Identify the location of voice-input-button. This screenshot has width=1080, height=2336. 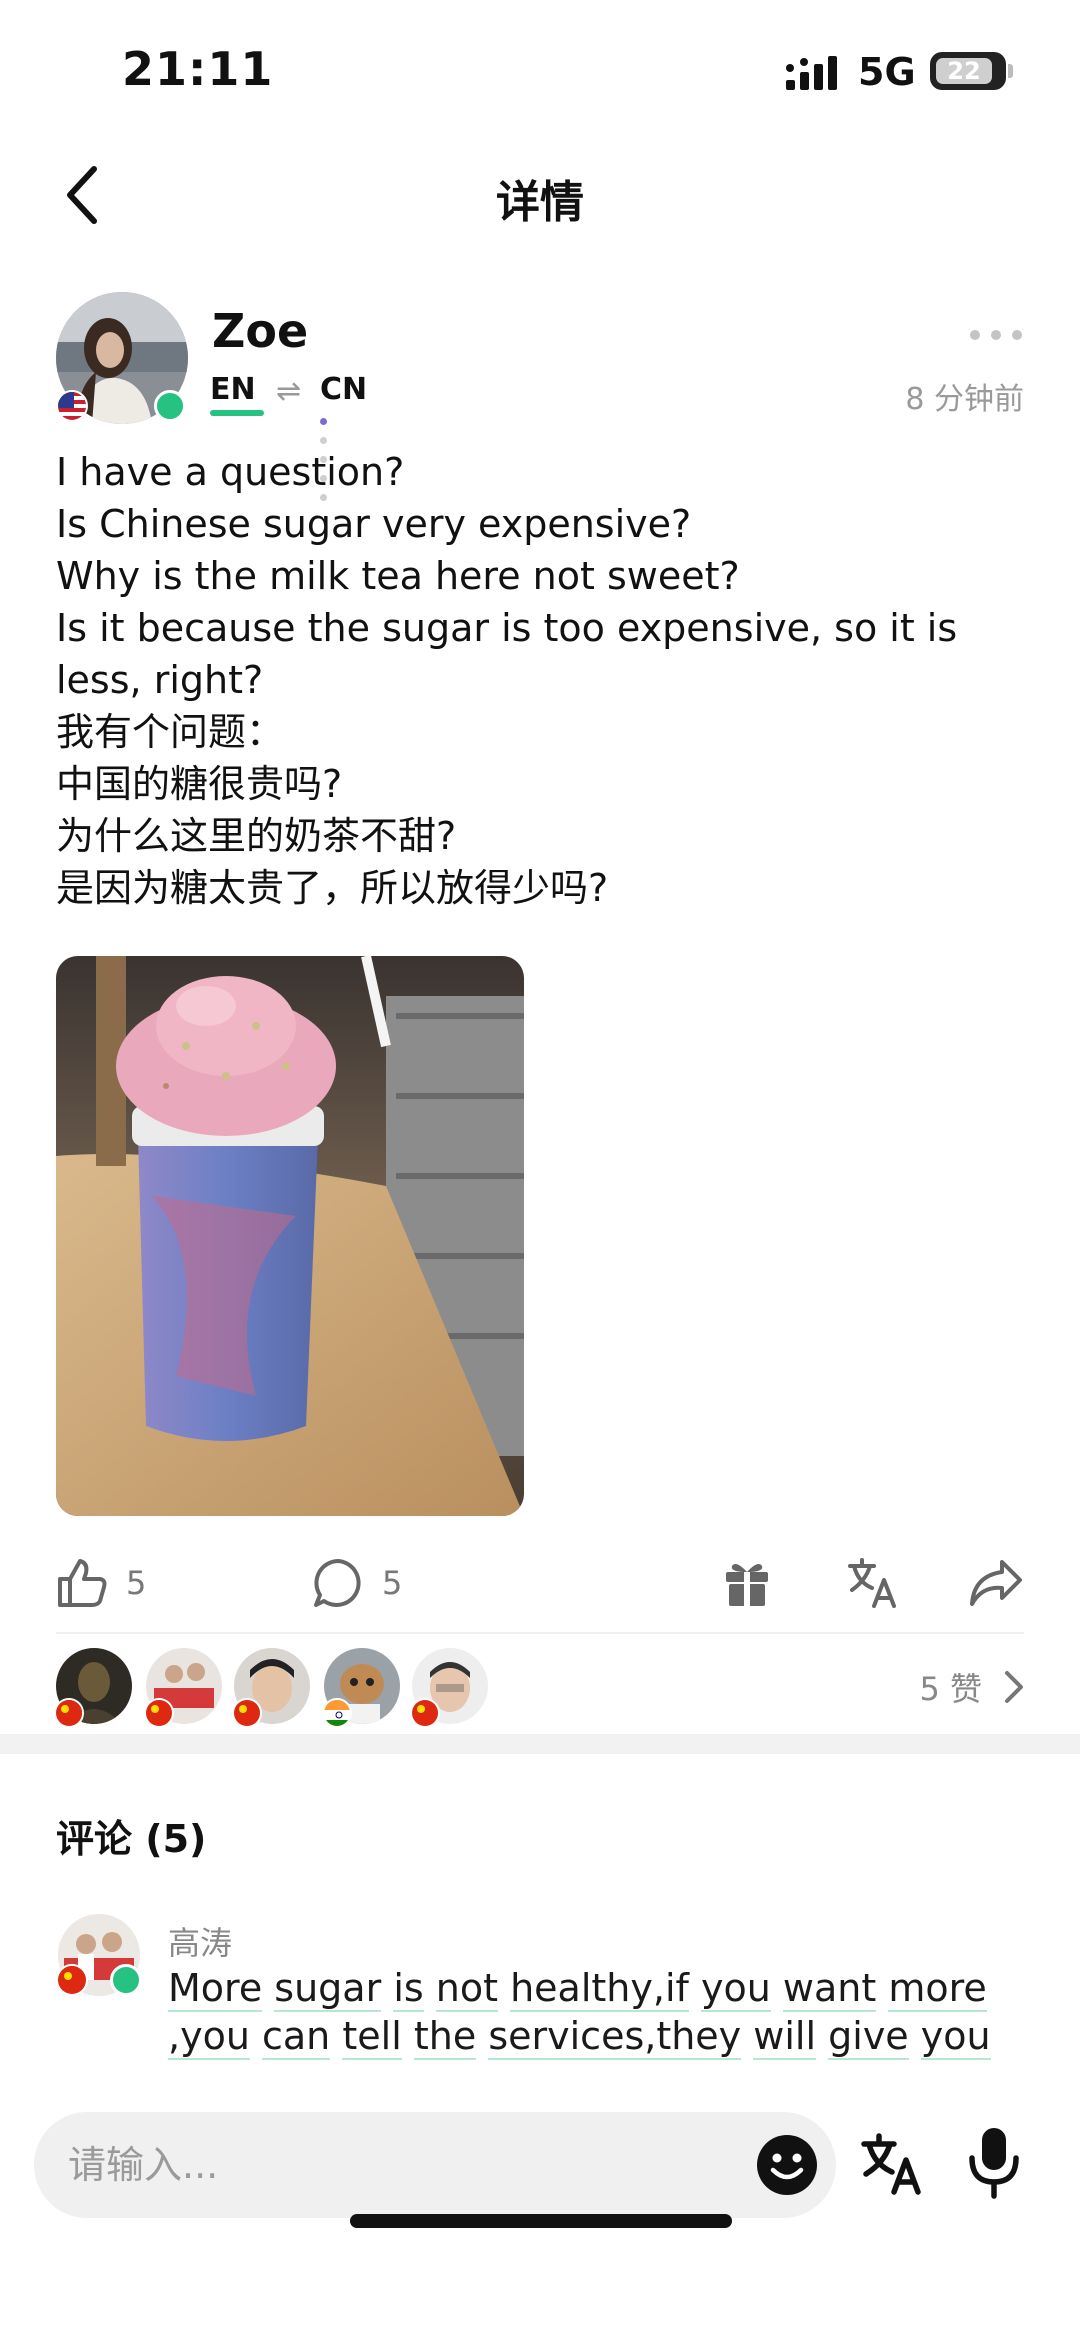
(994, 2163).